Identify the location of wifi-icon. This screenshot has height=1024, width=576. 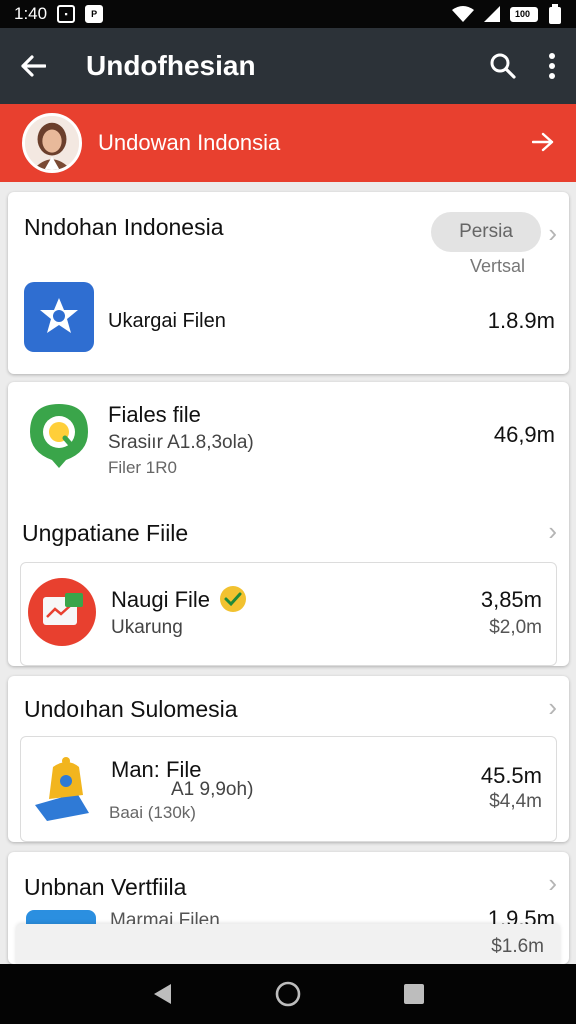
(463, 14).